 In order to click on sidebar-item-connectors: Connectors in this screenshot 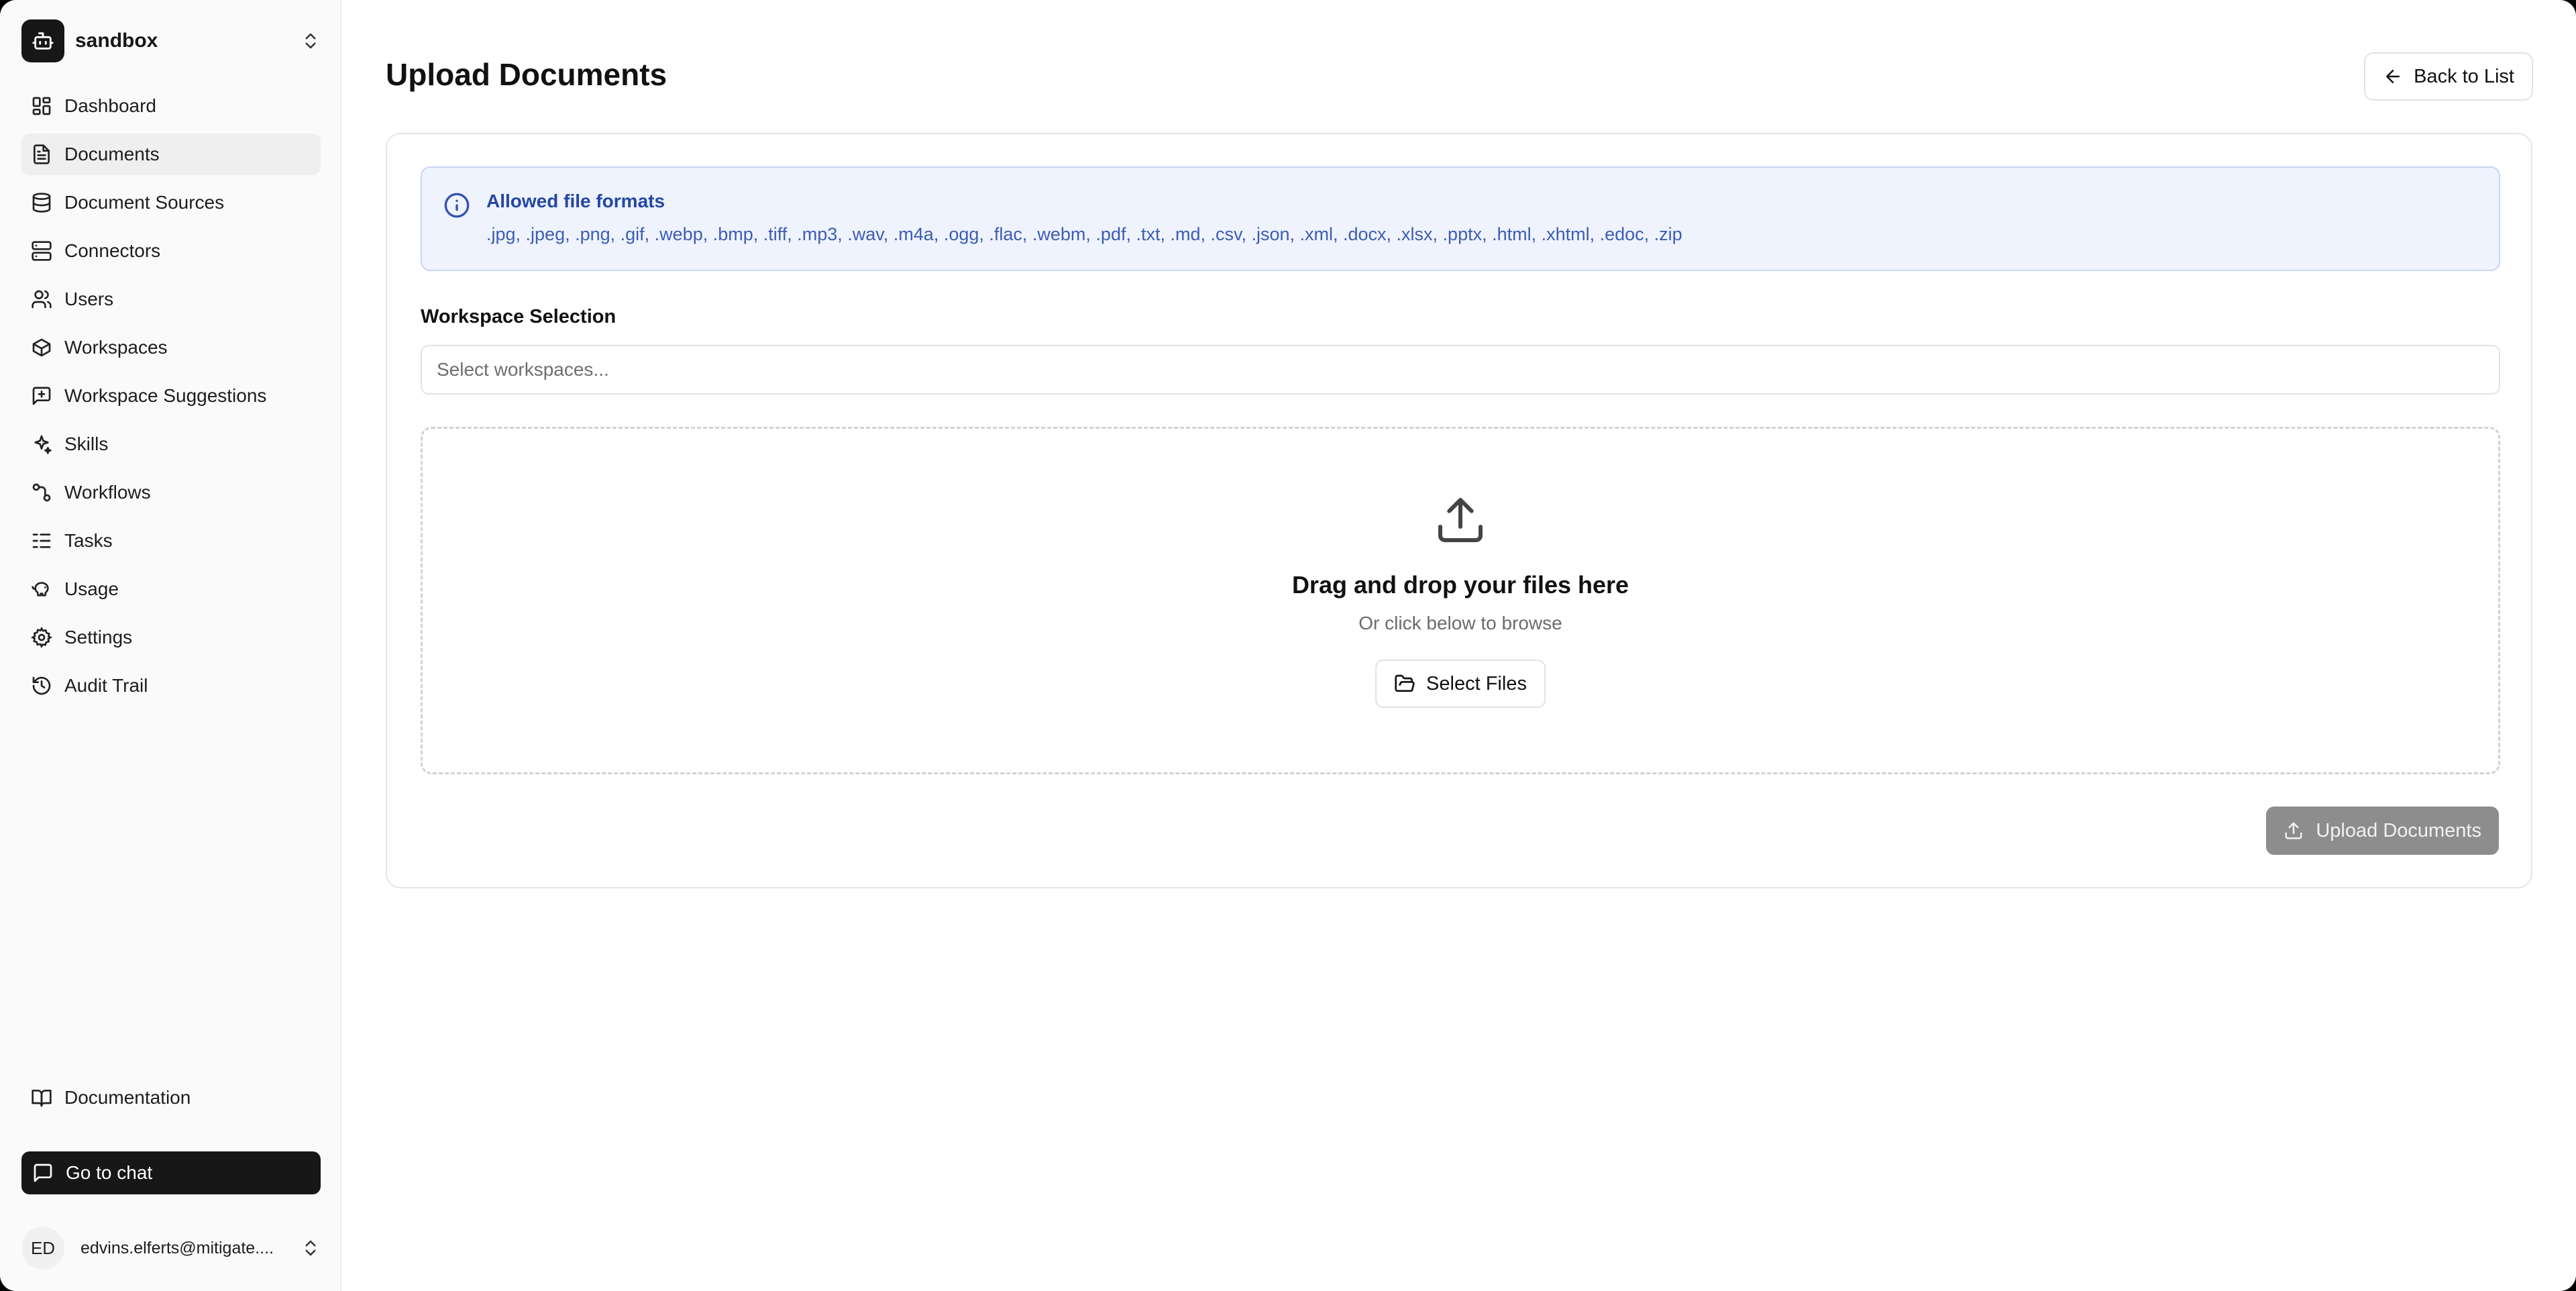, I will do `click(171, 251)`.